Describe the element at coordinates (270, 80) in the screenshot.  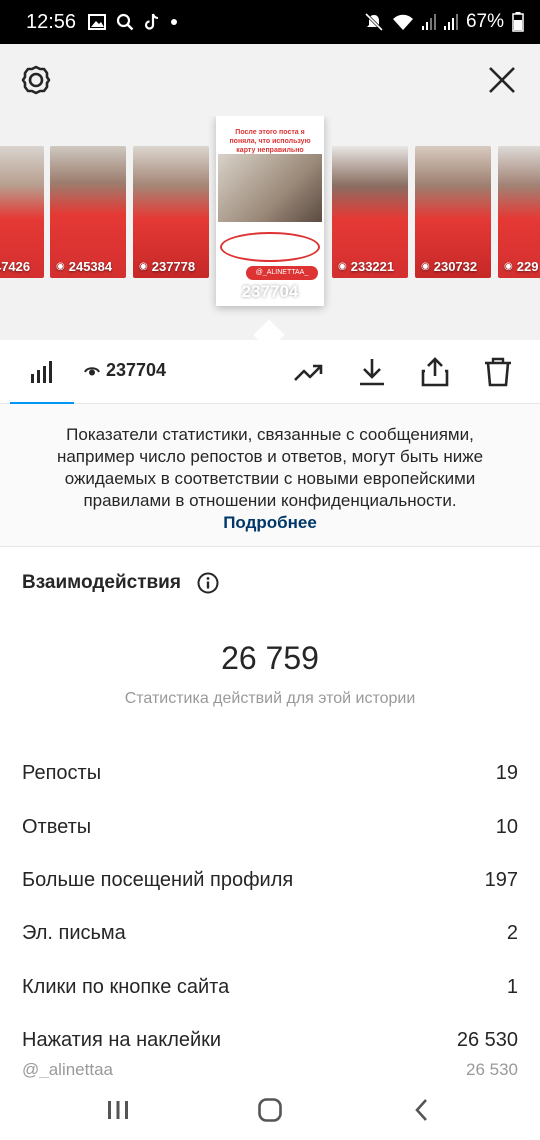
I see `story-insights-header` at that location.